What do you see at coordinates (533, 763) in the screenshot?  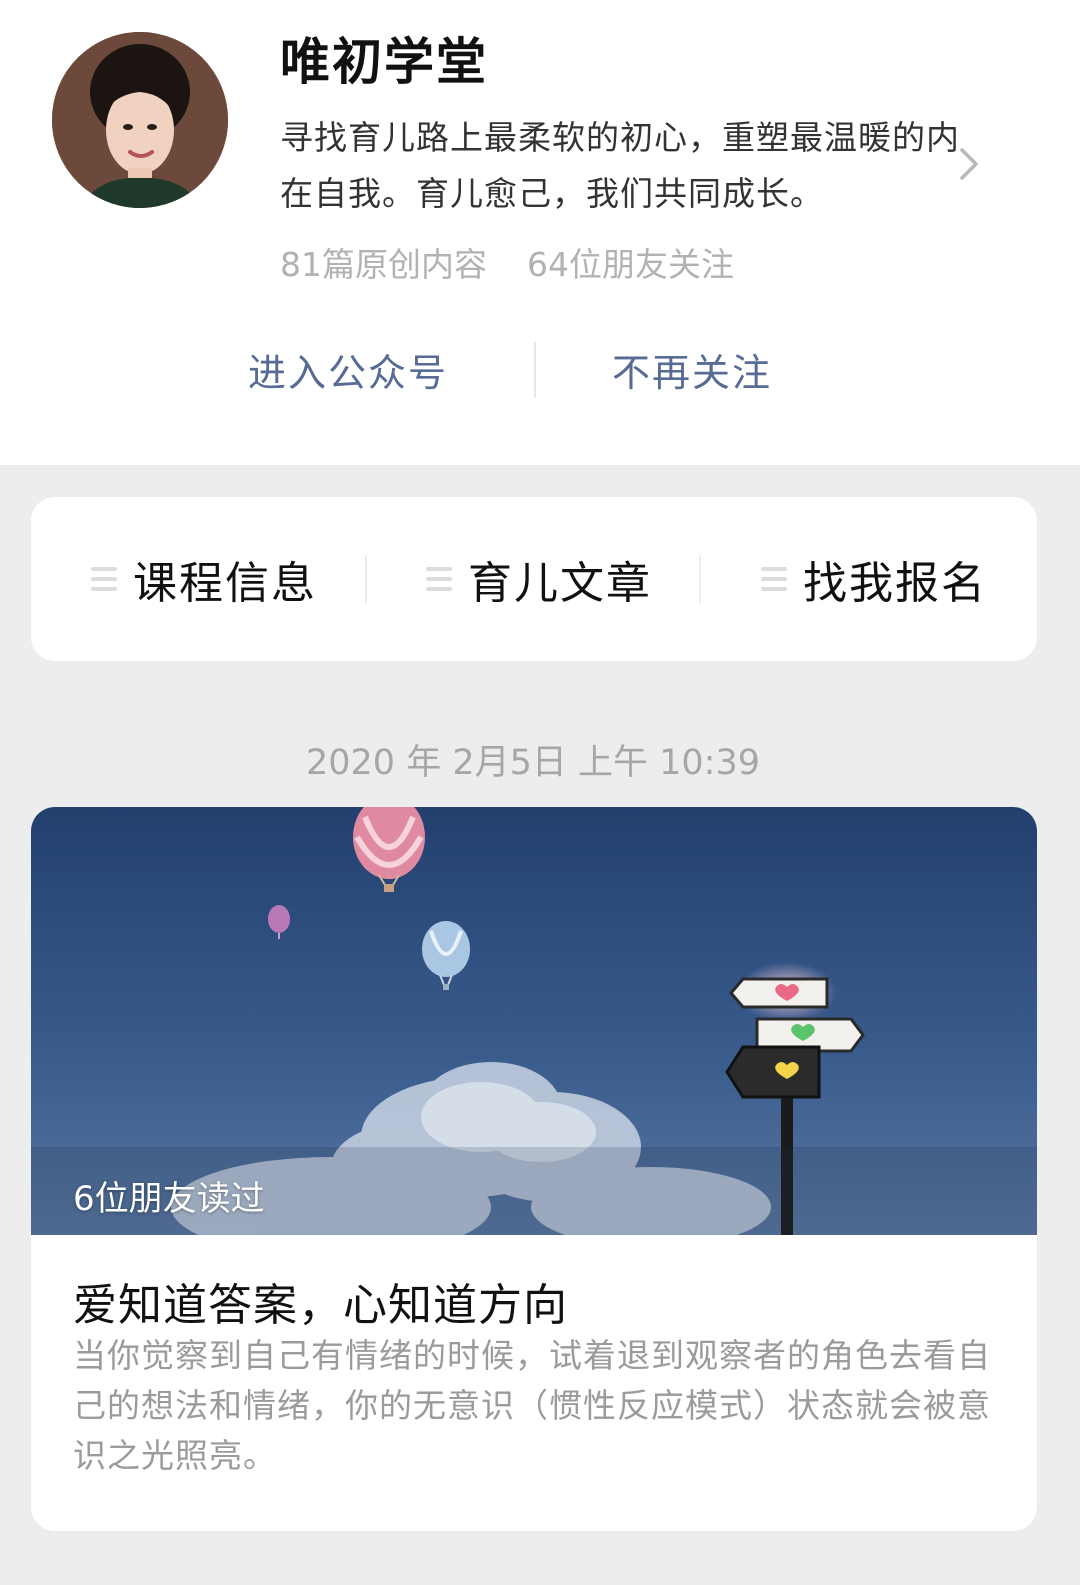 I see `message-timestamp: 2020 年 2月5日 上午 10:39` at bounding box center [533, 763].